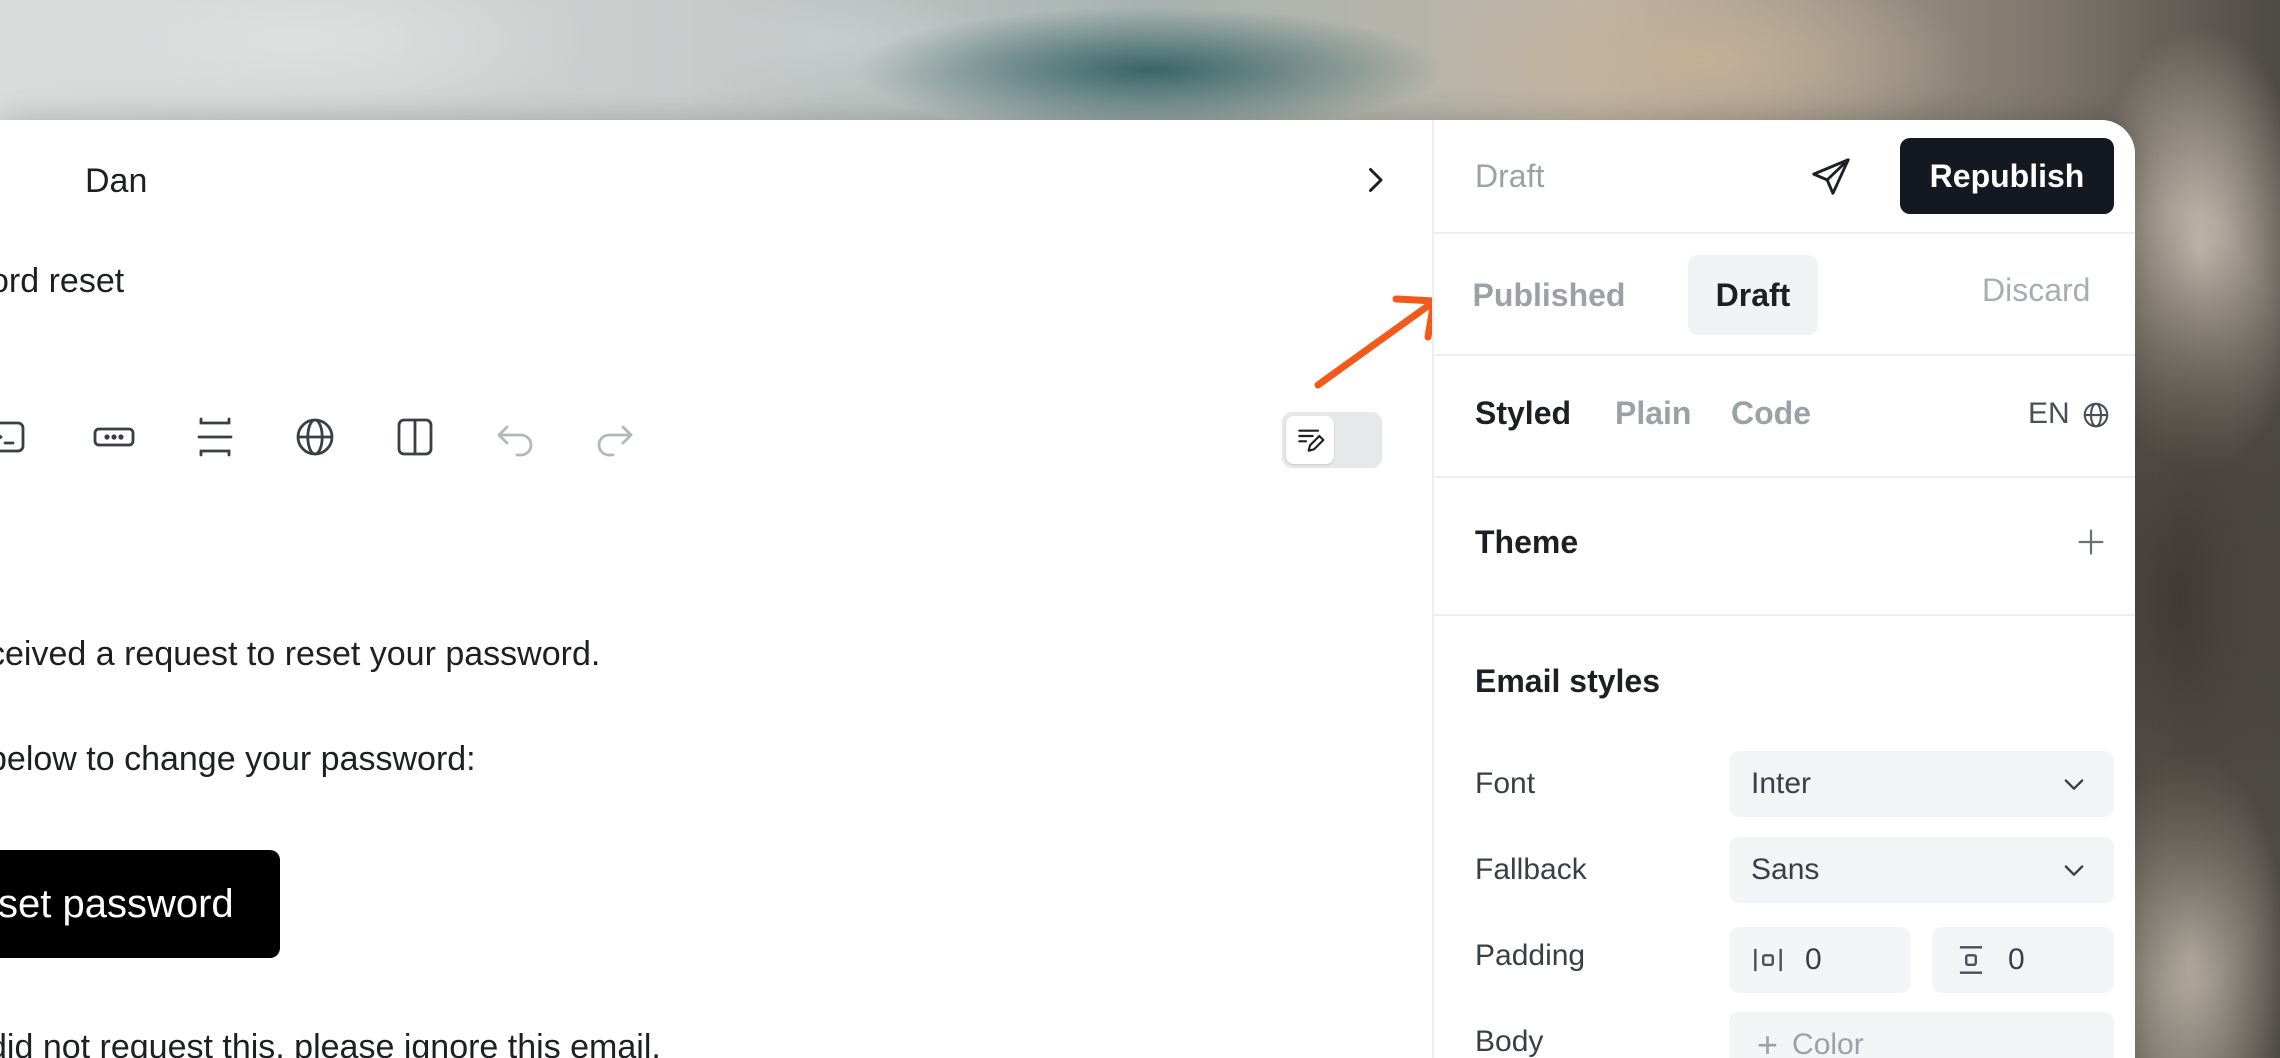  What do you see at coordinates (1509, 1041) in the screenshot?
I see `body-label: Body` at bounding box center [1509, 1041].